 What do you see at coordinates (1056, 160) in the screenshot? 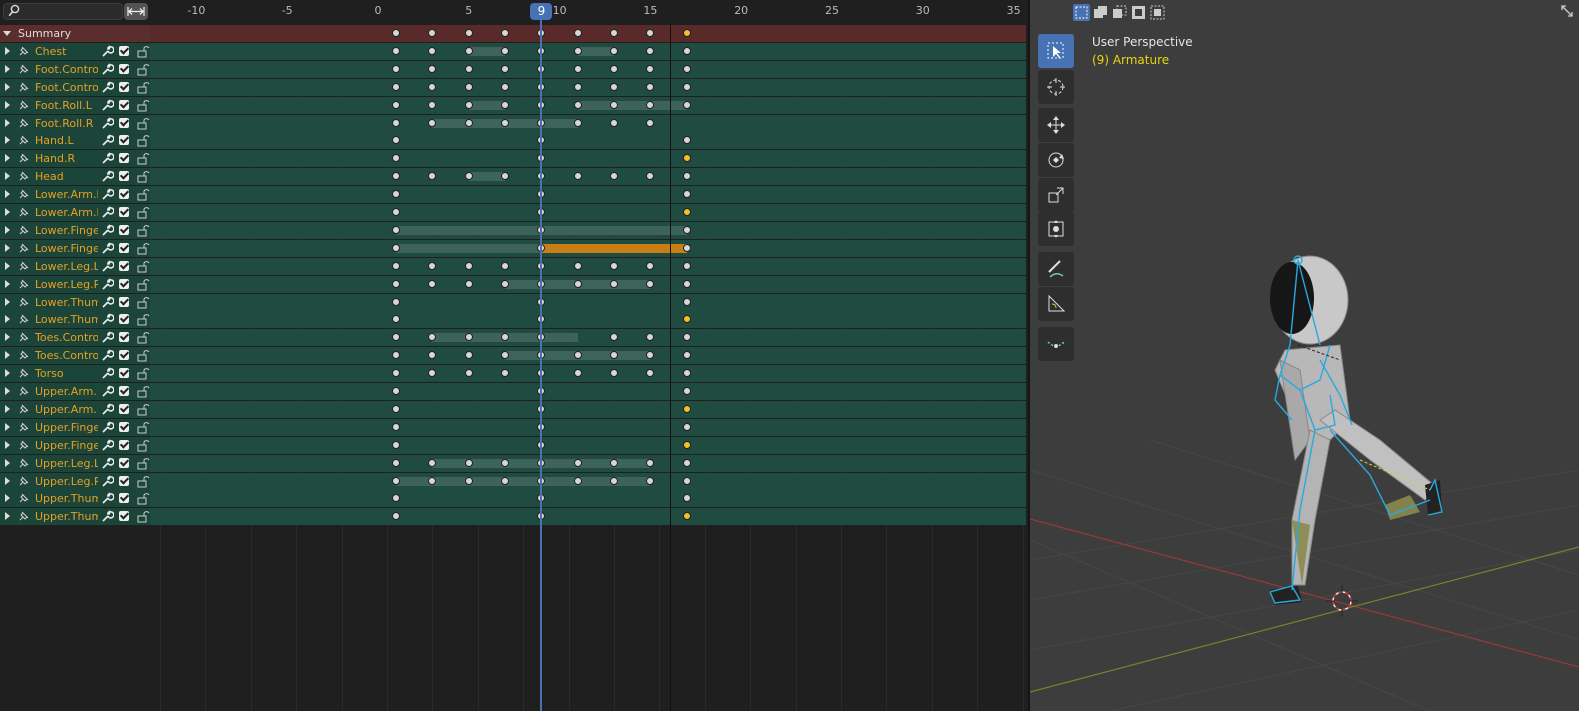
I see `rotate-tool` at bounding box center [1056, 160].